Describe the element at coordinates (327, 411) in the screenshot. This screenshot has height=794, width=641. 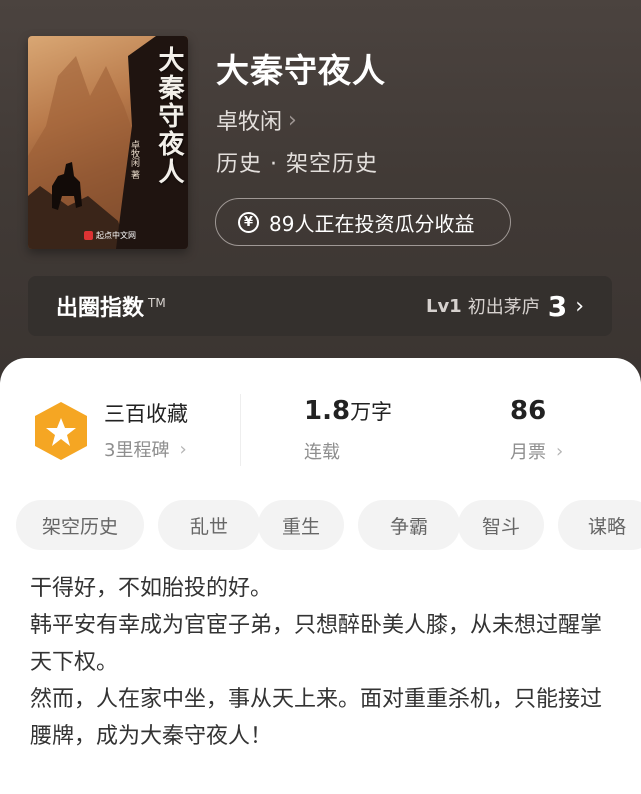
I see `word-count-value: 1.8` at that location.